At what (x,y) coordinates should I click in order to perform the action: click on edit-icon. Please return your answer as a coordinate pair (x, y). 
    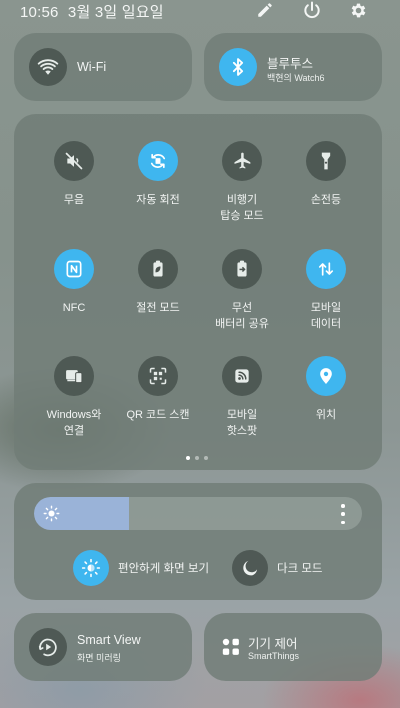
    Looking at the image, I should click on (265, 10).